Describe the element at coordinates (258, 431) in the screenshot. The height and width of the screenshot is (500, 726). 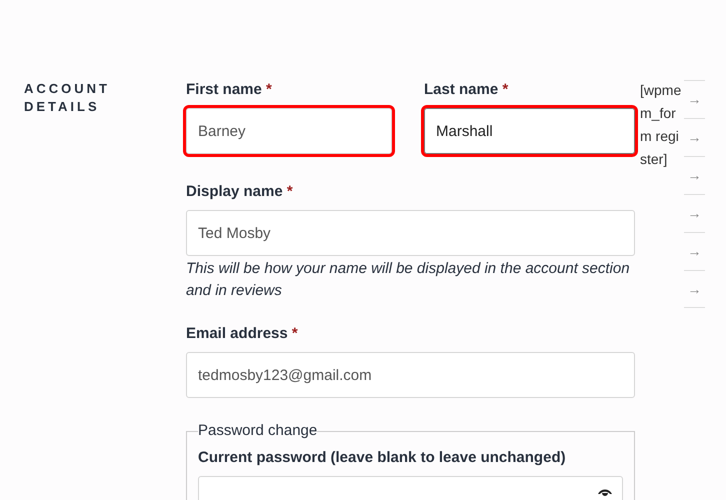
I see `fieldset-legend: Password change` at that location.